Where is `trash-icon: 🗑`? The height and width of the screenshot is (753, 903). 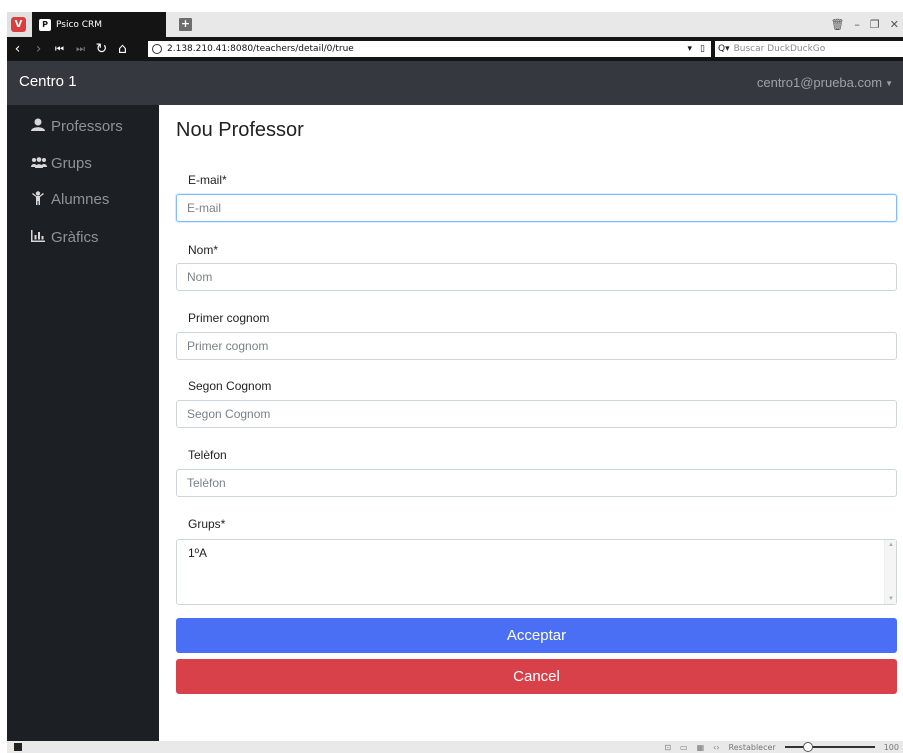 trash-icon: 🗑 is located at coordinates (837, 24).